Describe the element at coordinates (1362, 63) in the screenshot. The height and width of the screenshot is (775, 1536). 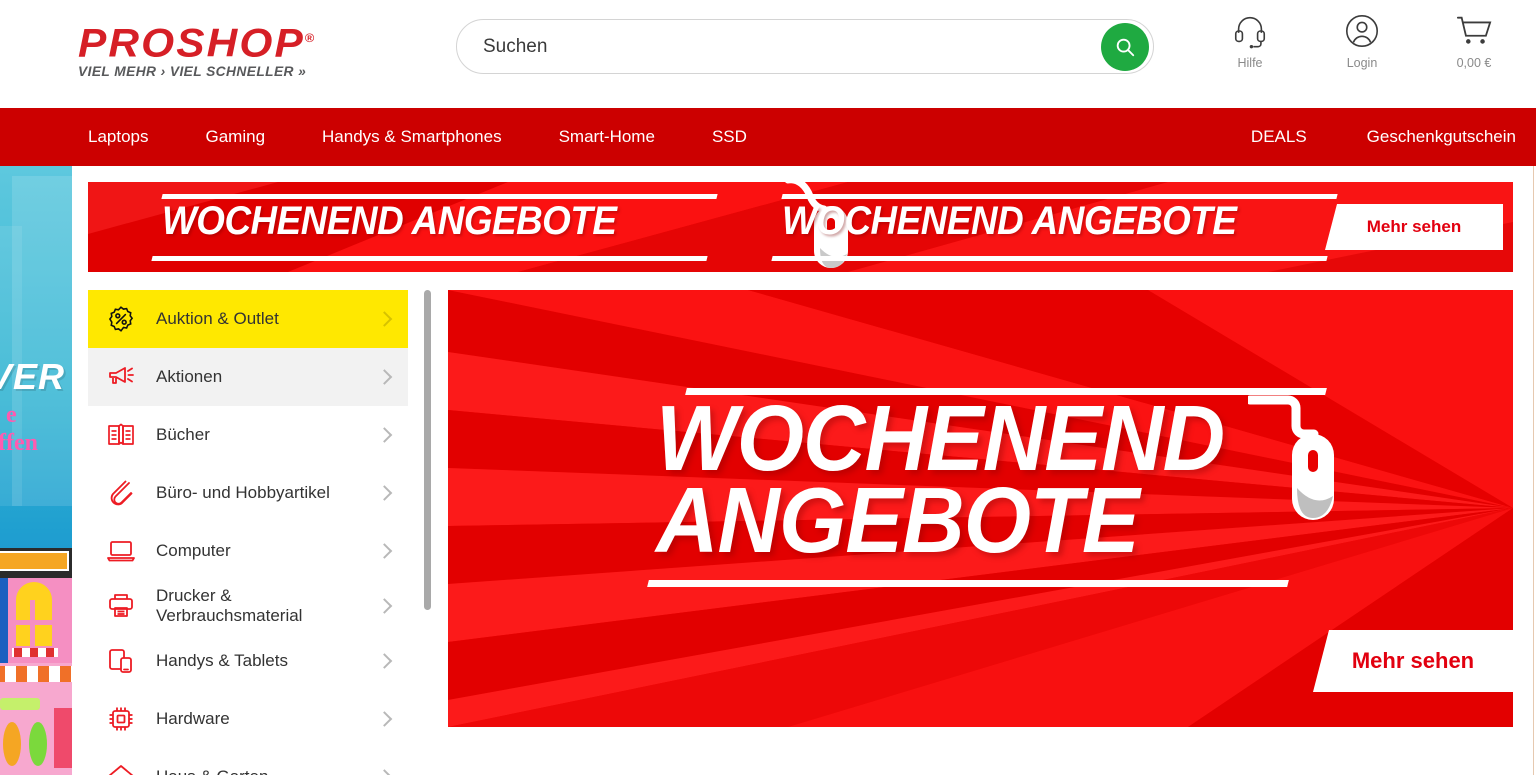
I see `header-action-login-label: Login` at that location.